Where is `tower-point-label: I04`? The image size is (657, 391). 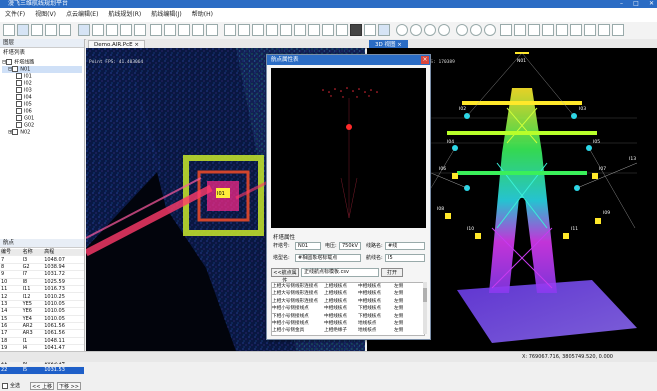
tower-point-label: I04 is located at coordinates (450, 142).